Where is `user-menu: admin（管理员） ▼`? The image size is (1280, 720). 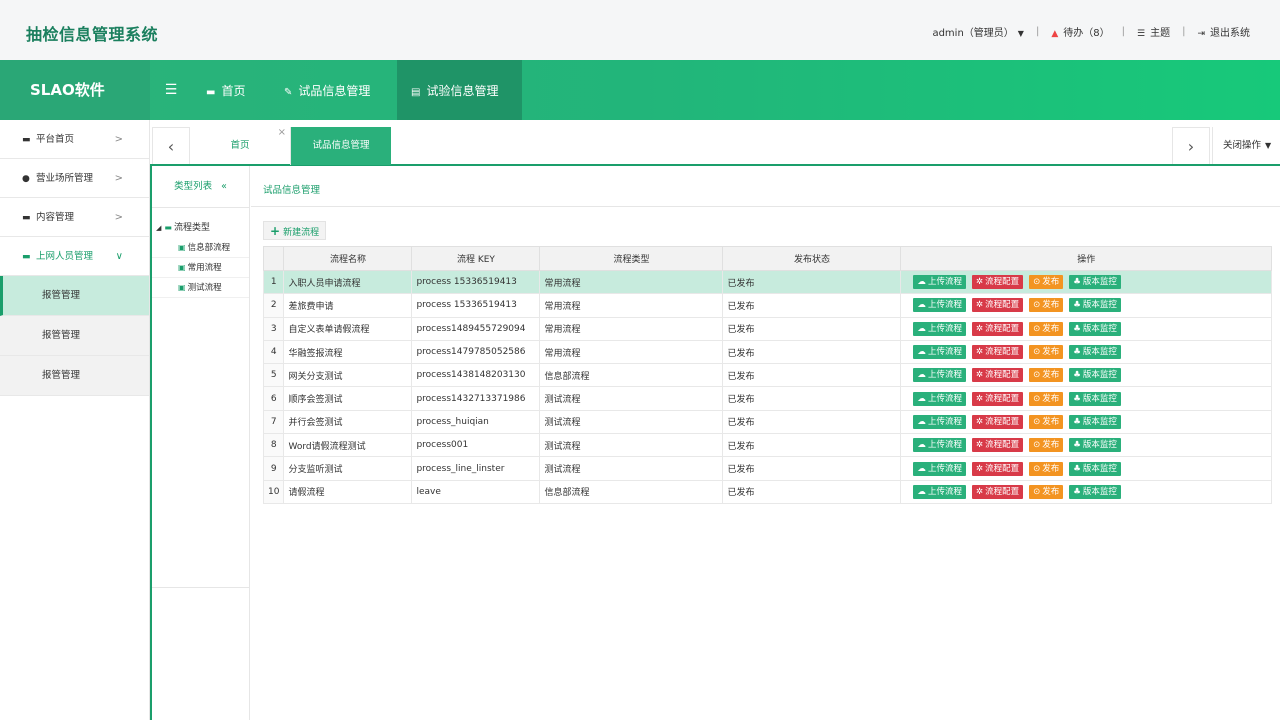
user-menu: admin（管理员） ▼ is located at coordinates (978, 31).